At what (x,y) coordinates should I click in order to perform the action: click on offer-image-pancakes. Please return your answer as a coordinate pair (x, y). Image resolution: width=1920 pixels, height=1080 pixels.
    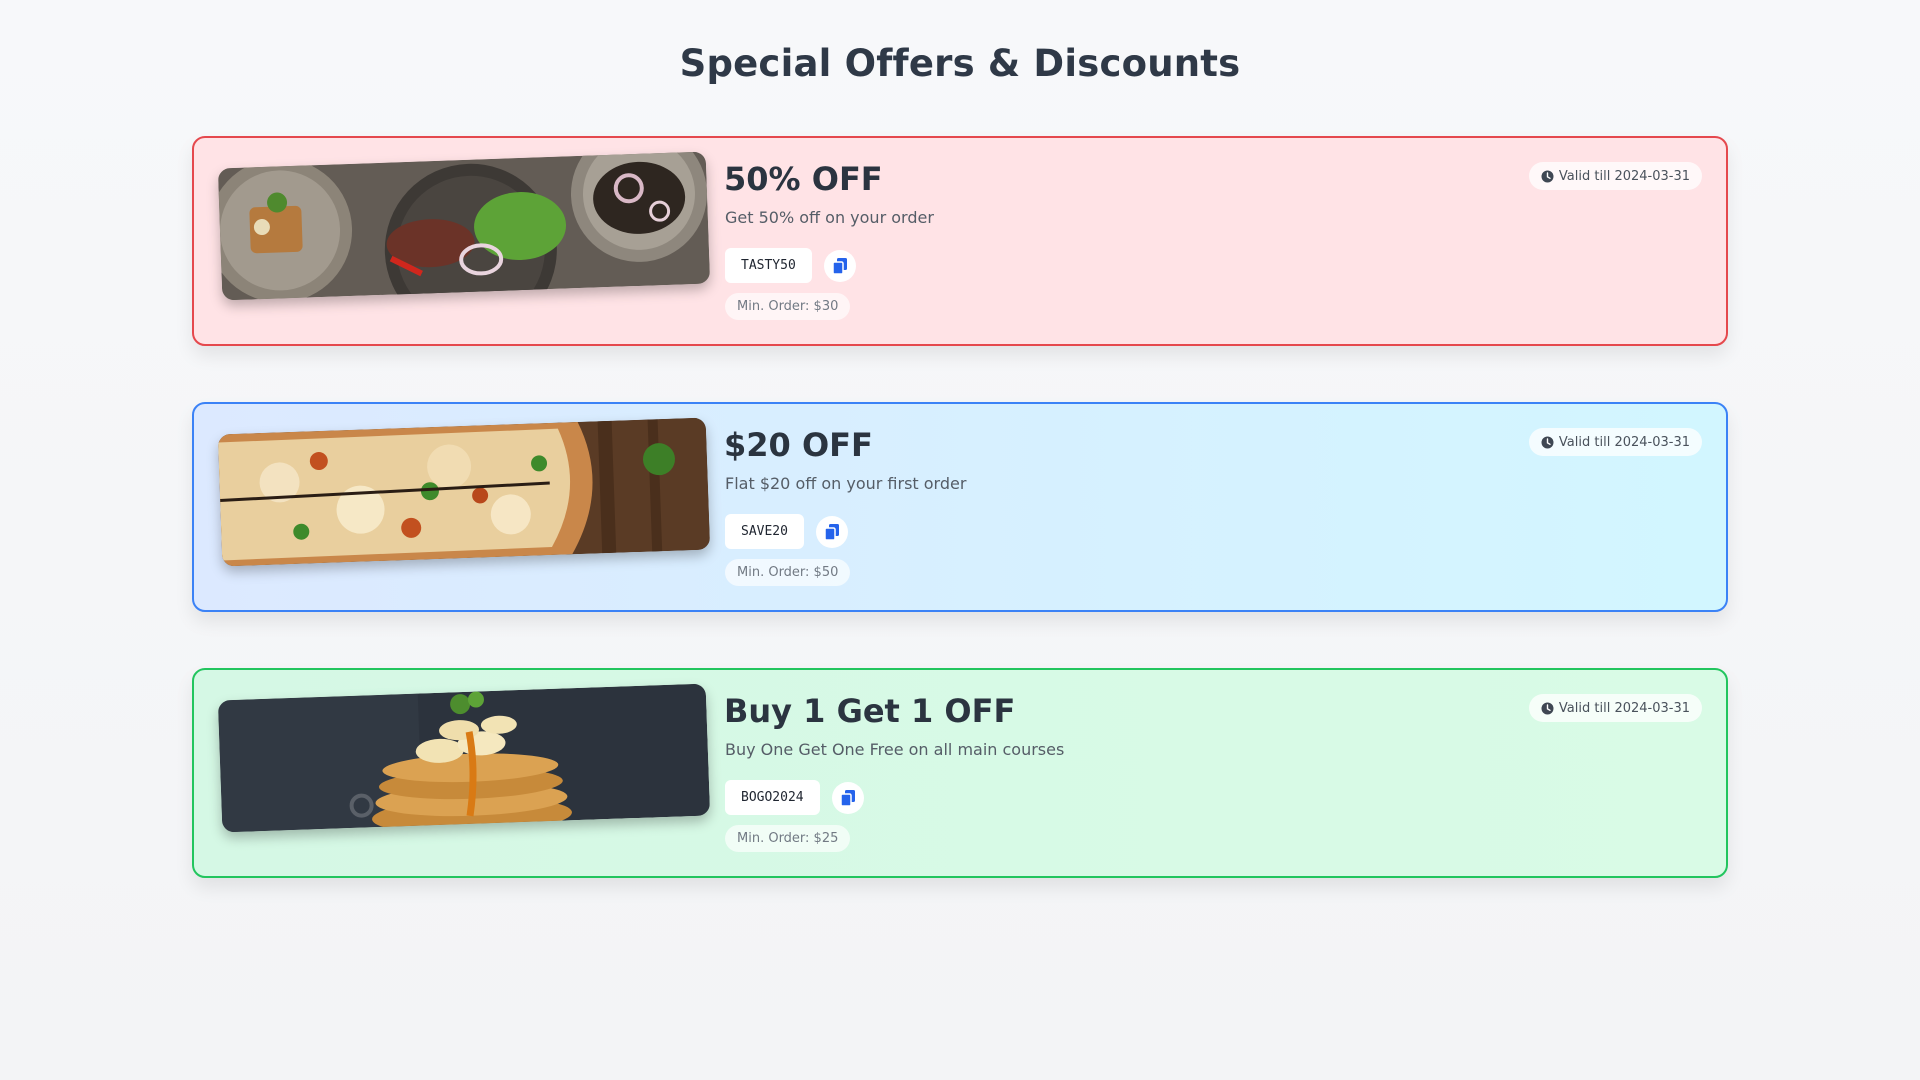
    Looking at the image, I should click on (464, 758).